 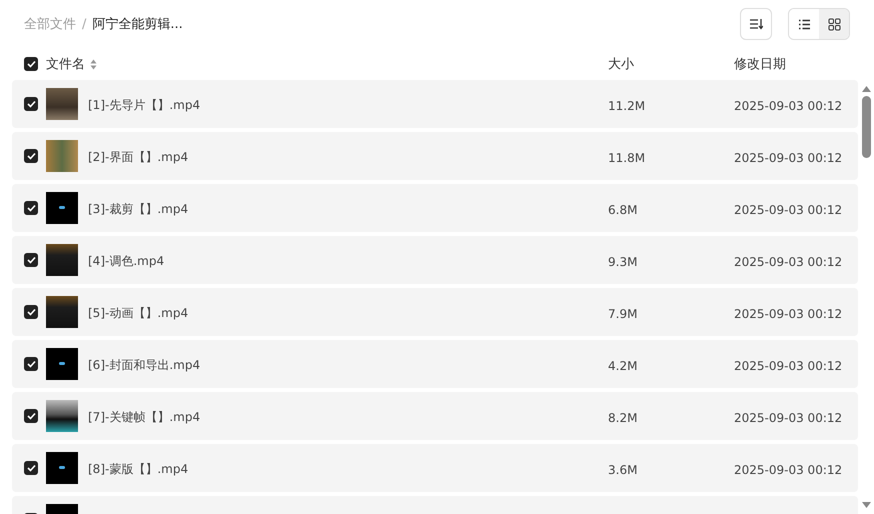 What do you see at coordinates (627, 157) in the screenshot?
I see `file-size: 11.8M` at bounding box center [627, 157].